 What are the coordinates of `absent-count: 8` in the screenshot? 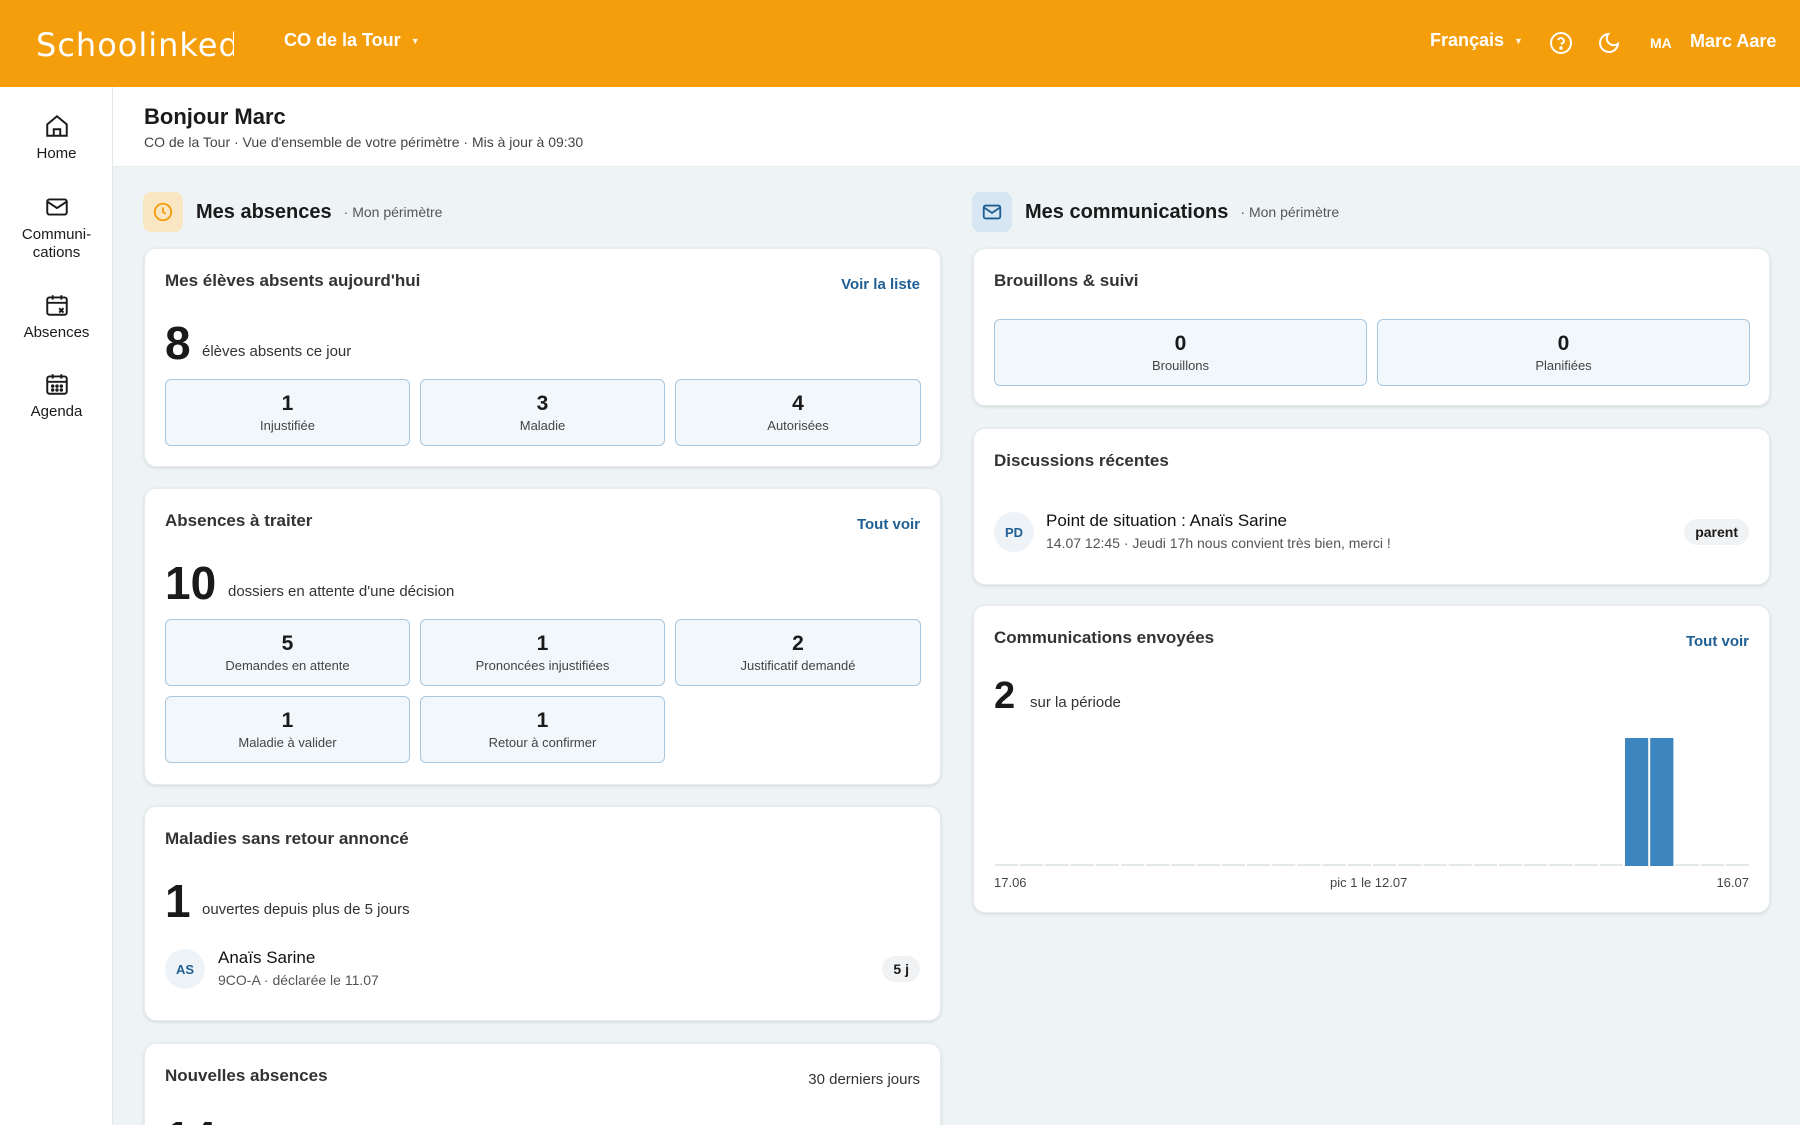 It's located at (178, 343).